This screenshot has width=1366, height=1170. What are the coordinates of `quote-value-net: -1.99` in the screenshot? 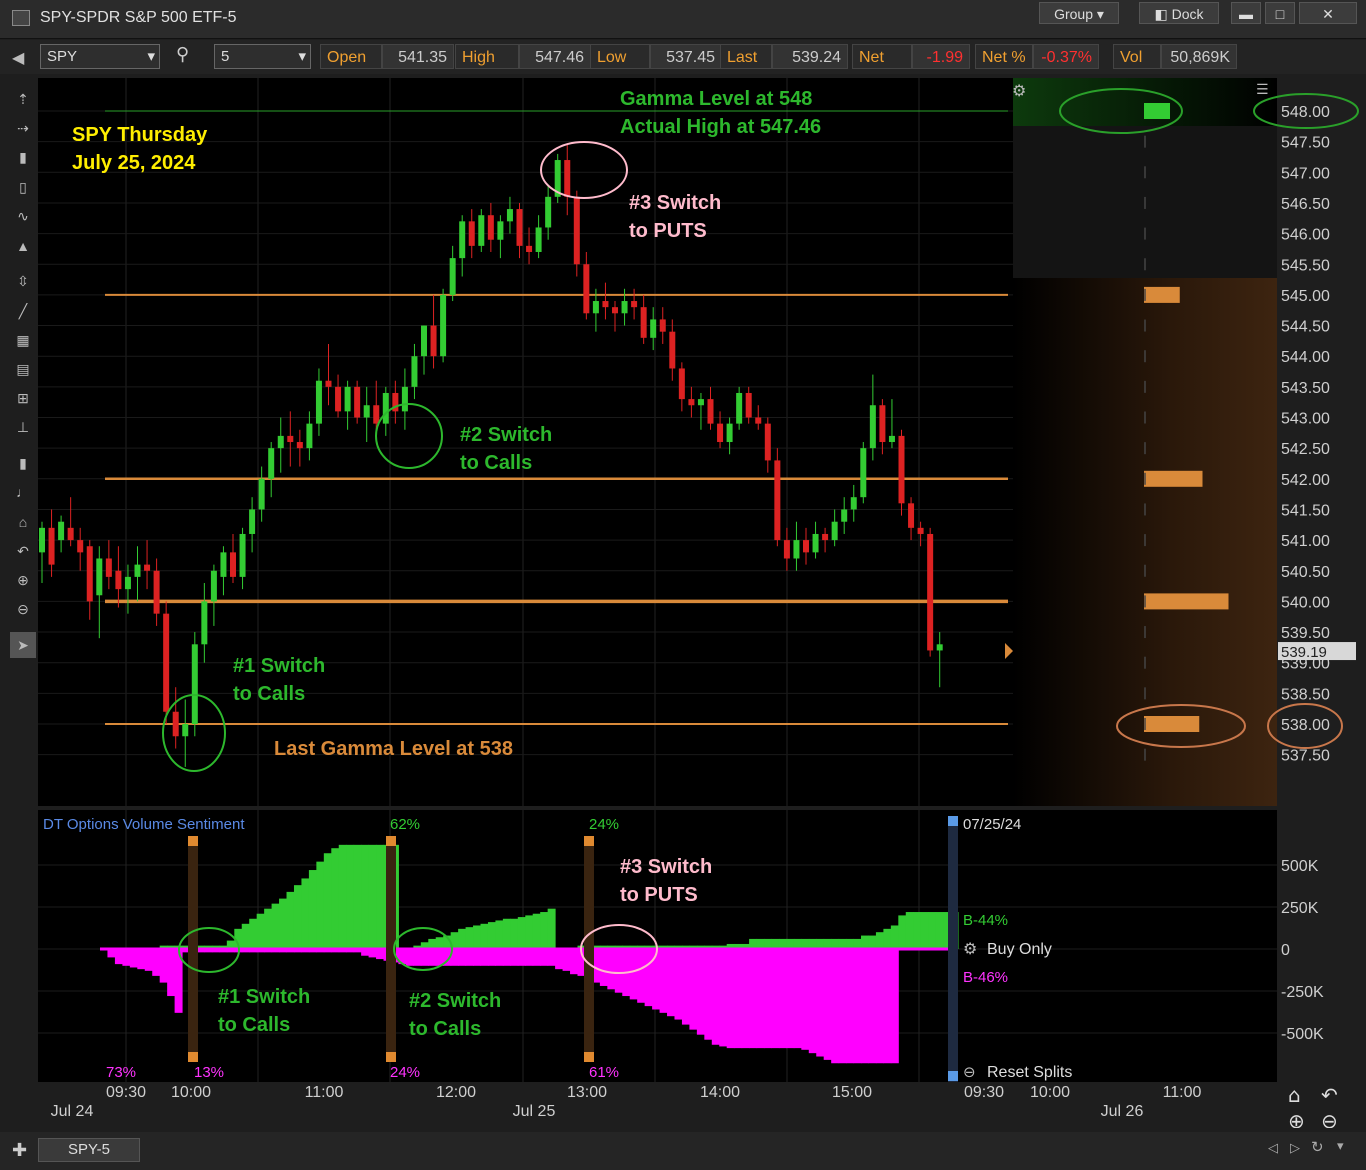 It's located at (941, 56).